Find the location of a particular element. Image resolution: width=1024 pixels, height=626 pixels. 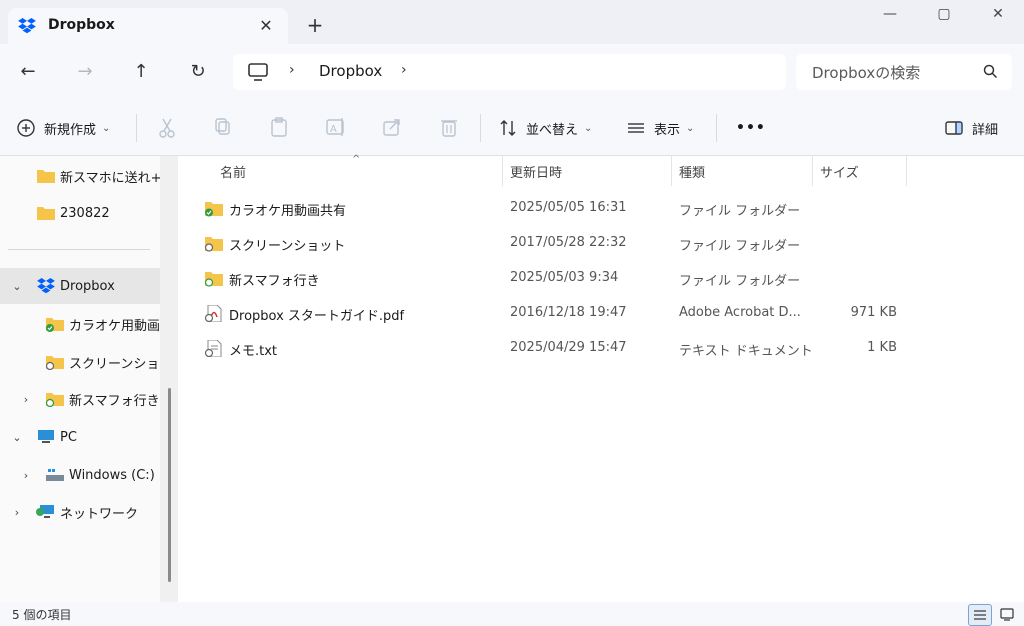

sidebar-item-label: スクリーンショット is located at coordinates (114, 364).